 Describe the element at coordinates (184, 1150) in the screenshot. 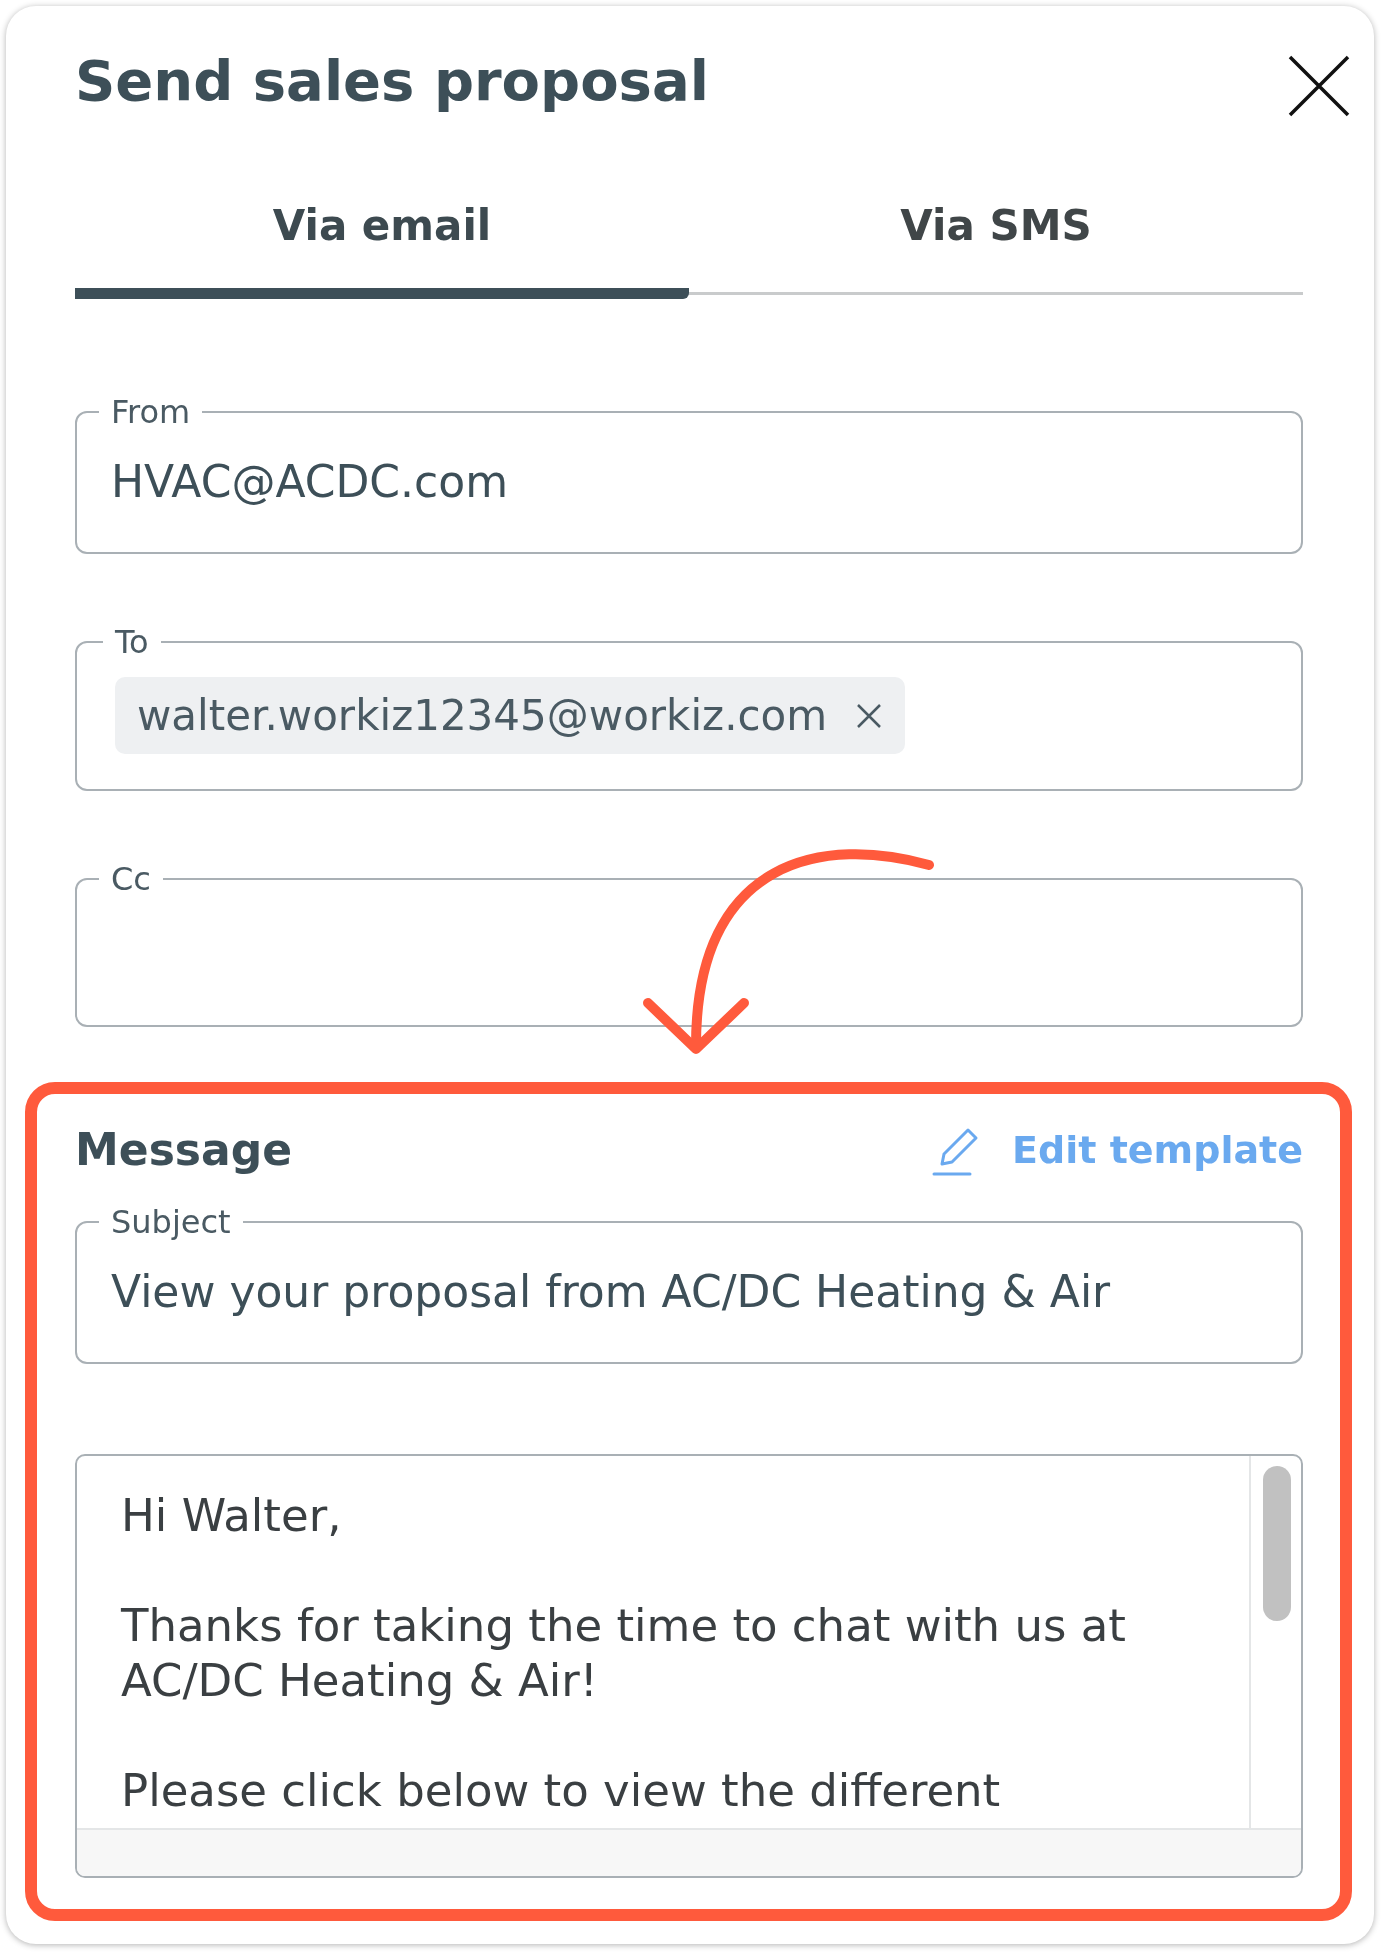

I see `section-heading: Message` at that location.